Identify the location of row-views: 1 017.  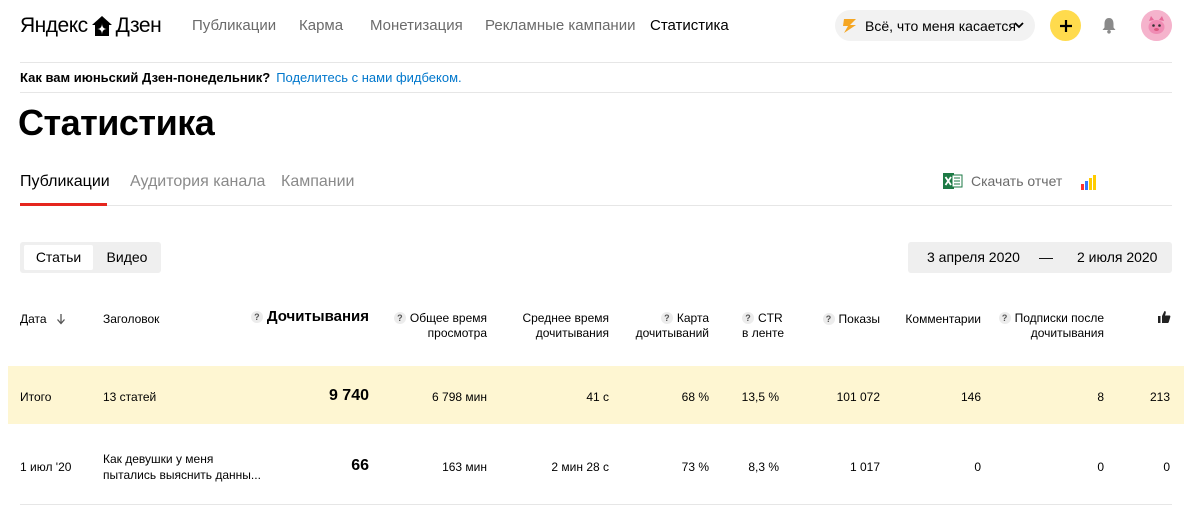
(864, 467).